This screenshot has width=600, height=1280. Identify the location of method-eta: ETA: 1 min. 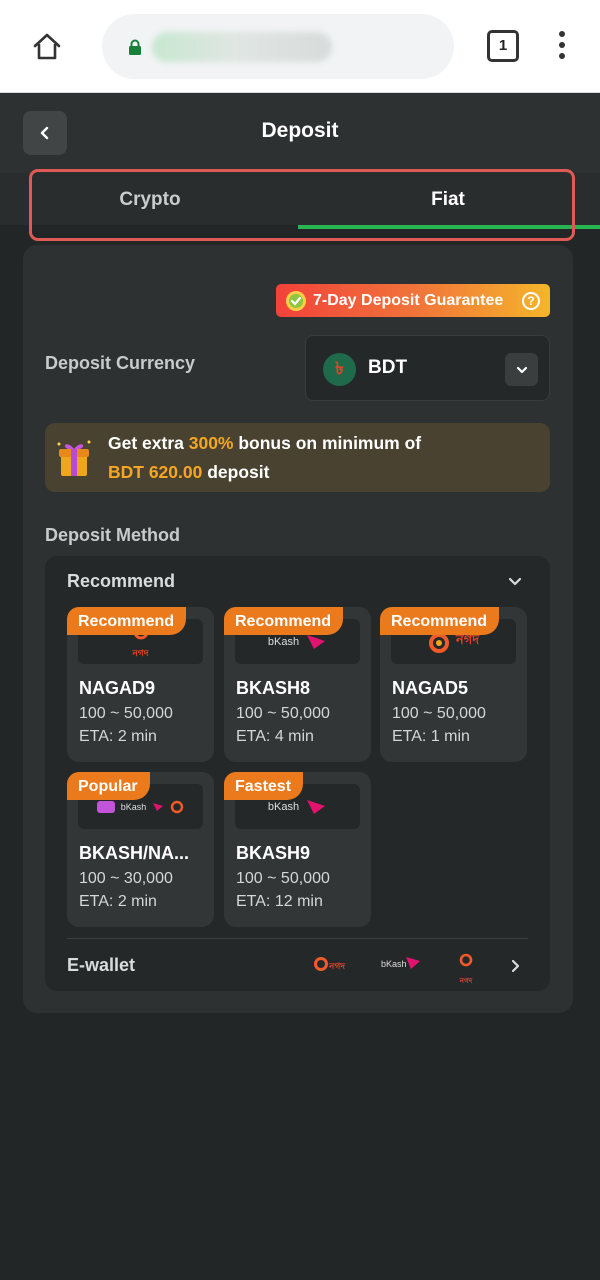
(431, 736).